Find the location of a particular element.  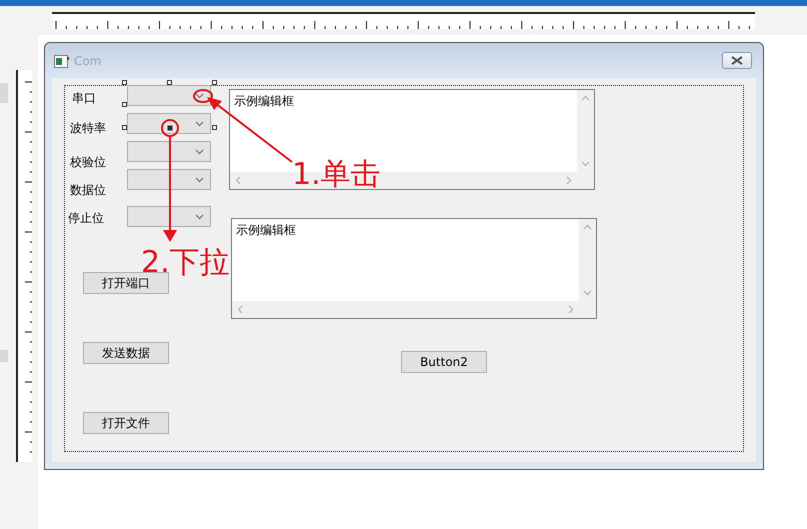

selection-frame is located at coordinates (169, 105).